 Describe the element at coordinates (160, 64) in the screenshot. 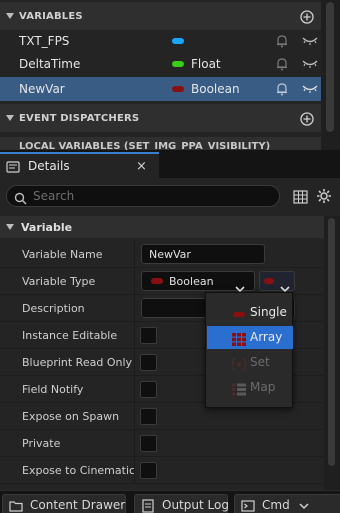

I see `variable-row-deltatime: DeltaTime Float` at that location.